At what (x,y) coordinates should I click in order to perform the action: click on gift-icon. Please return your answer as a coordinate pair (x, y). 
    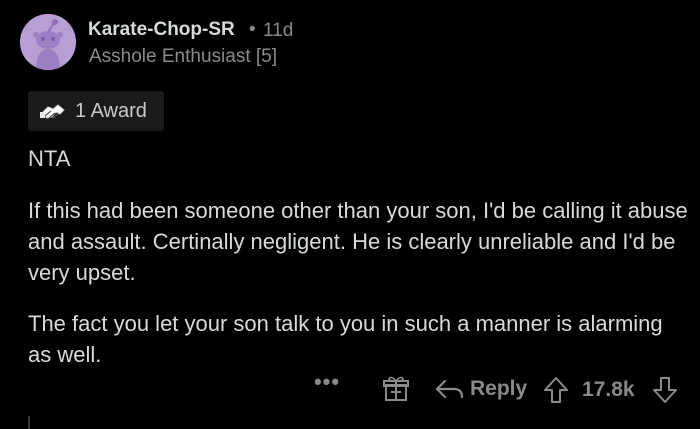
    Looking at the image, I should click on (396, 389).